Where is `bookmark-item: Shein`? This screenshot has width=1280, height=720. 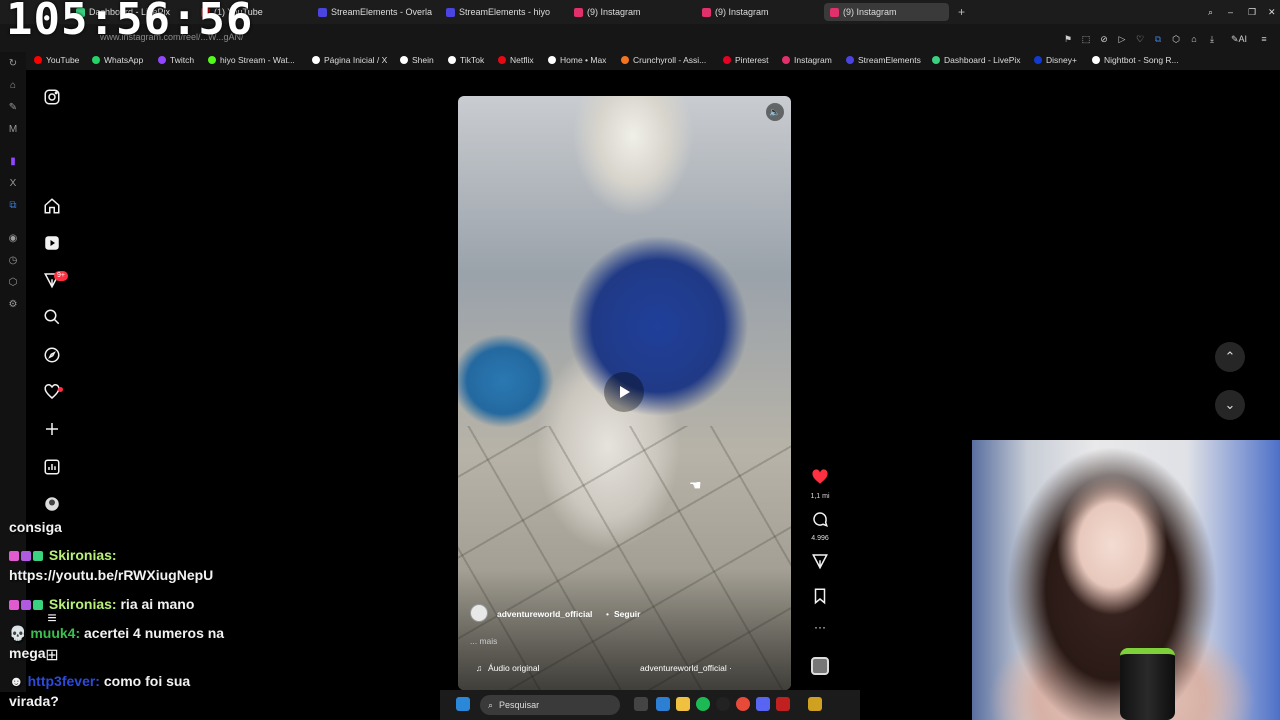
bookmark-item: Shein is located at coordinates (417, 60).